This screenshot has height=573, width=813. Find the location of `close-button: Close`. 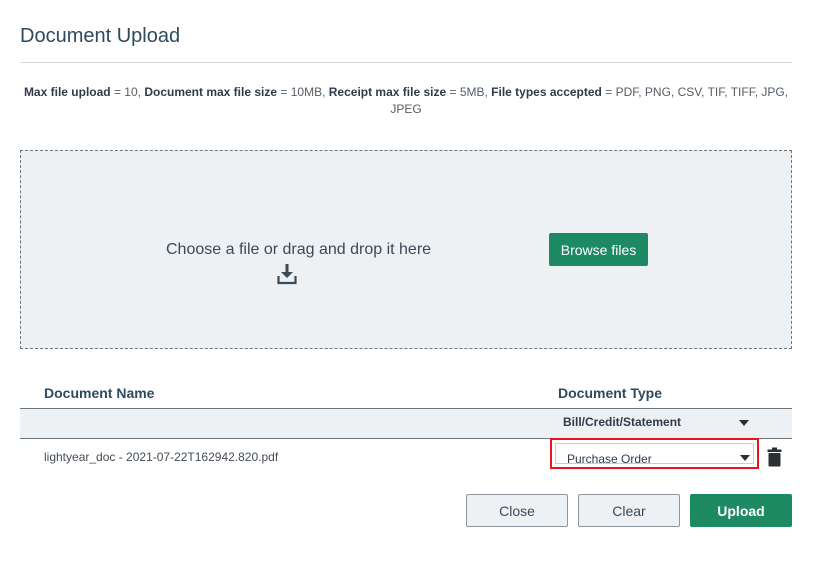

close-button: Close is located at coordinates (517, 510).